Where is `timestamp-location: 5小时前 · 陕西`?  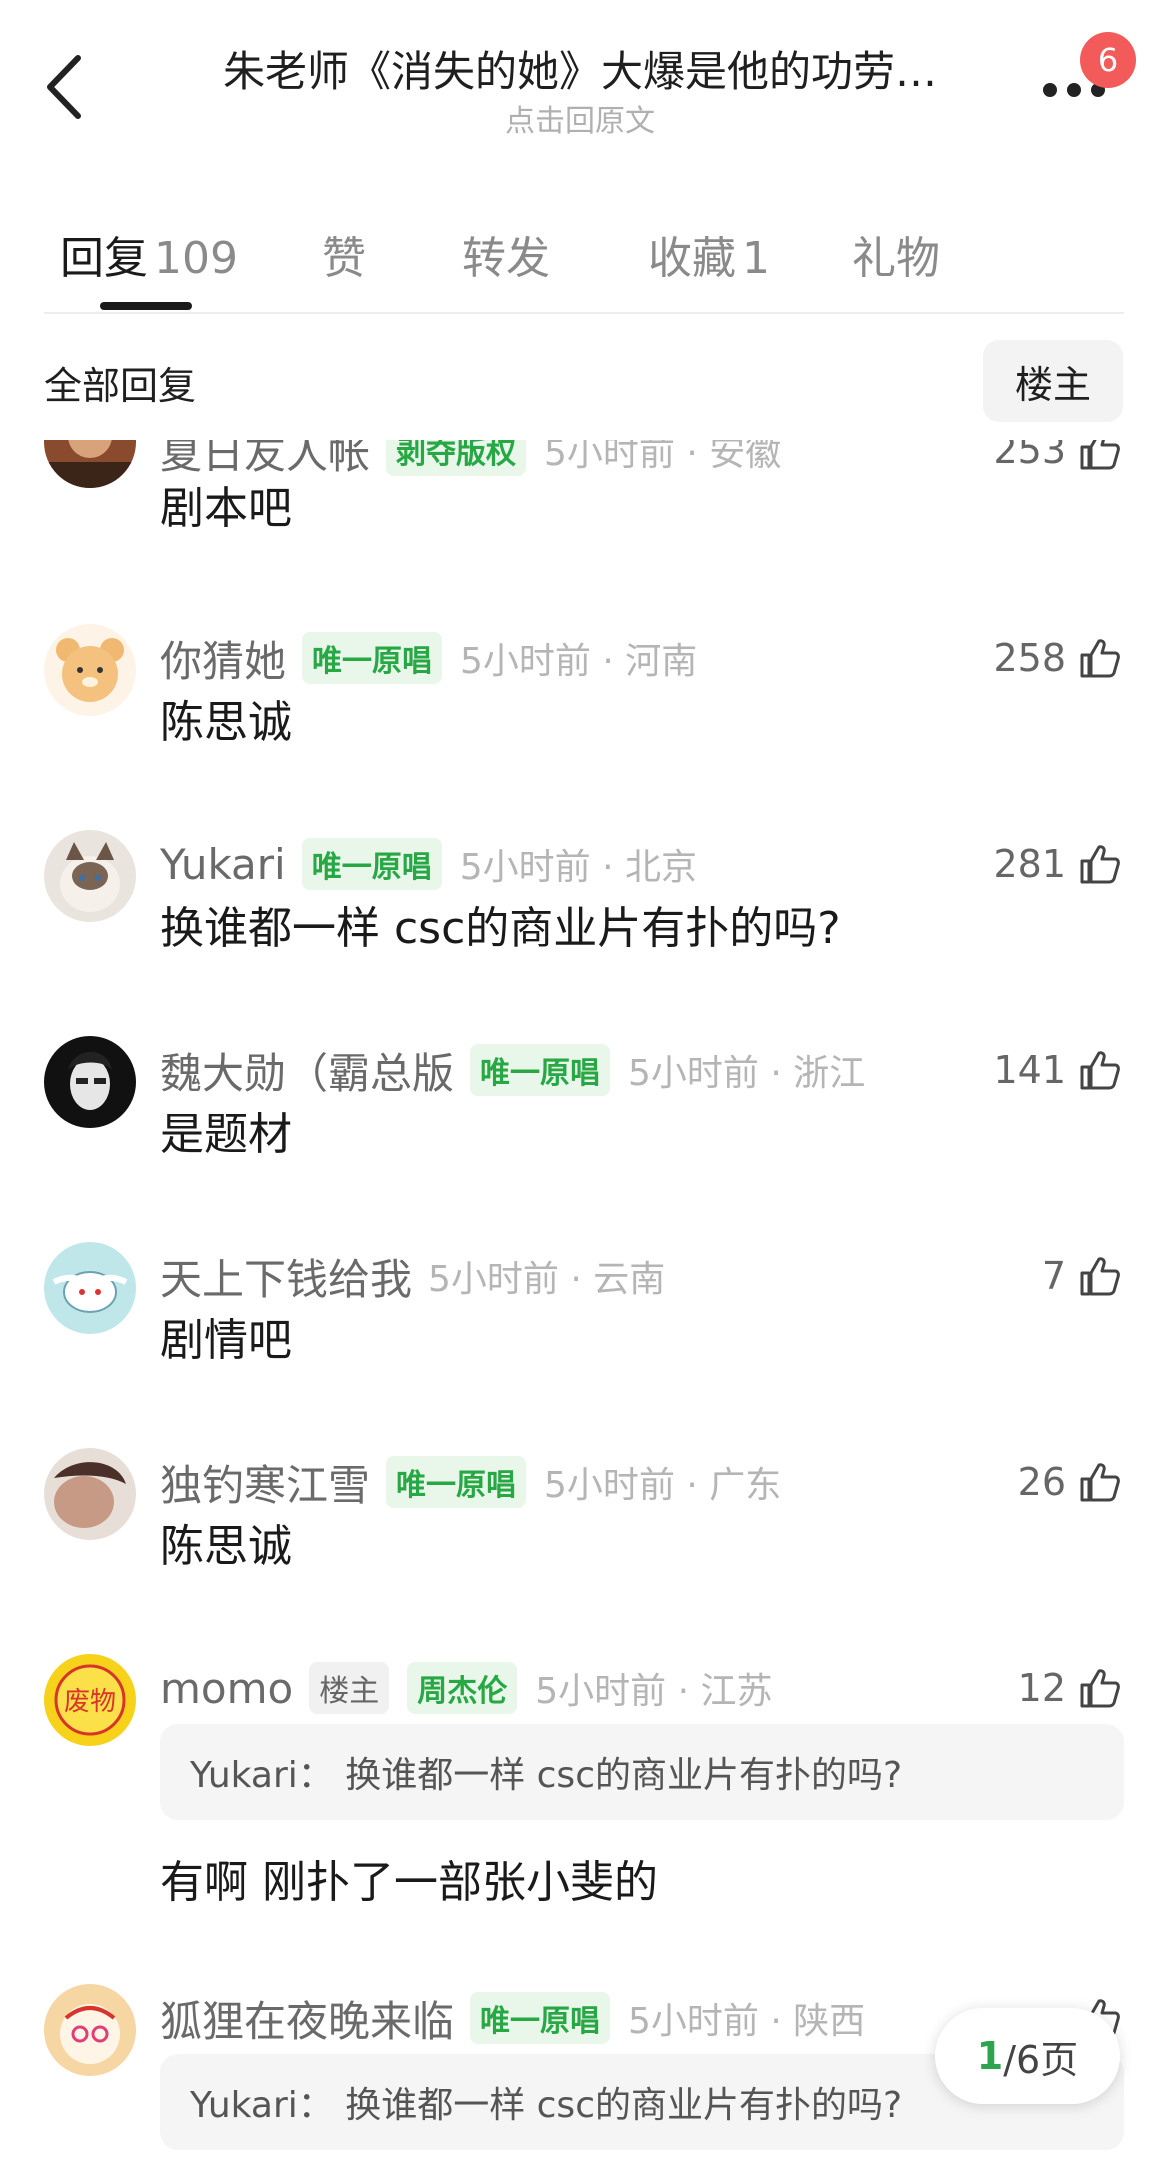
timestamp-location: 5小时前 · 陕西 is located at coordinates (747, 2021).